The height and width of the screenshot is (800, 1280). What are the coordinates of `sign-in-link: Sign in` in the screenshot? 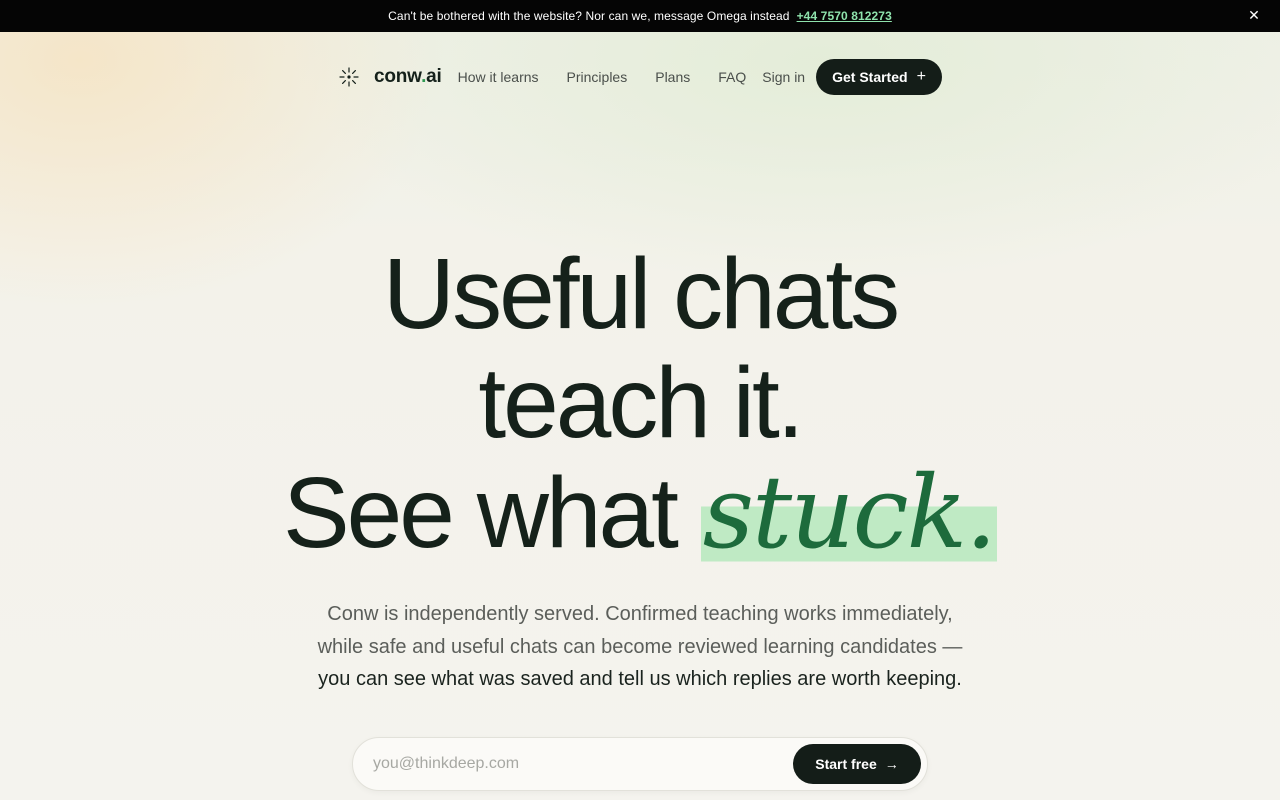 It's located at (783, 77).